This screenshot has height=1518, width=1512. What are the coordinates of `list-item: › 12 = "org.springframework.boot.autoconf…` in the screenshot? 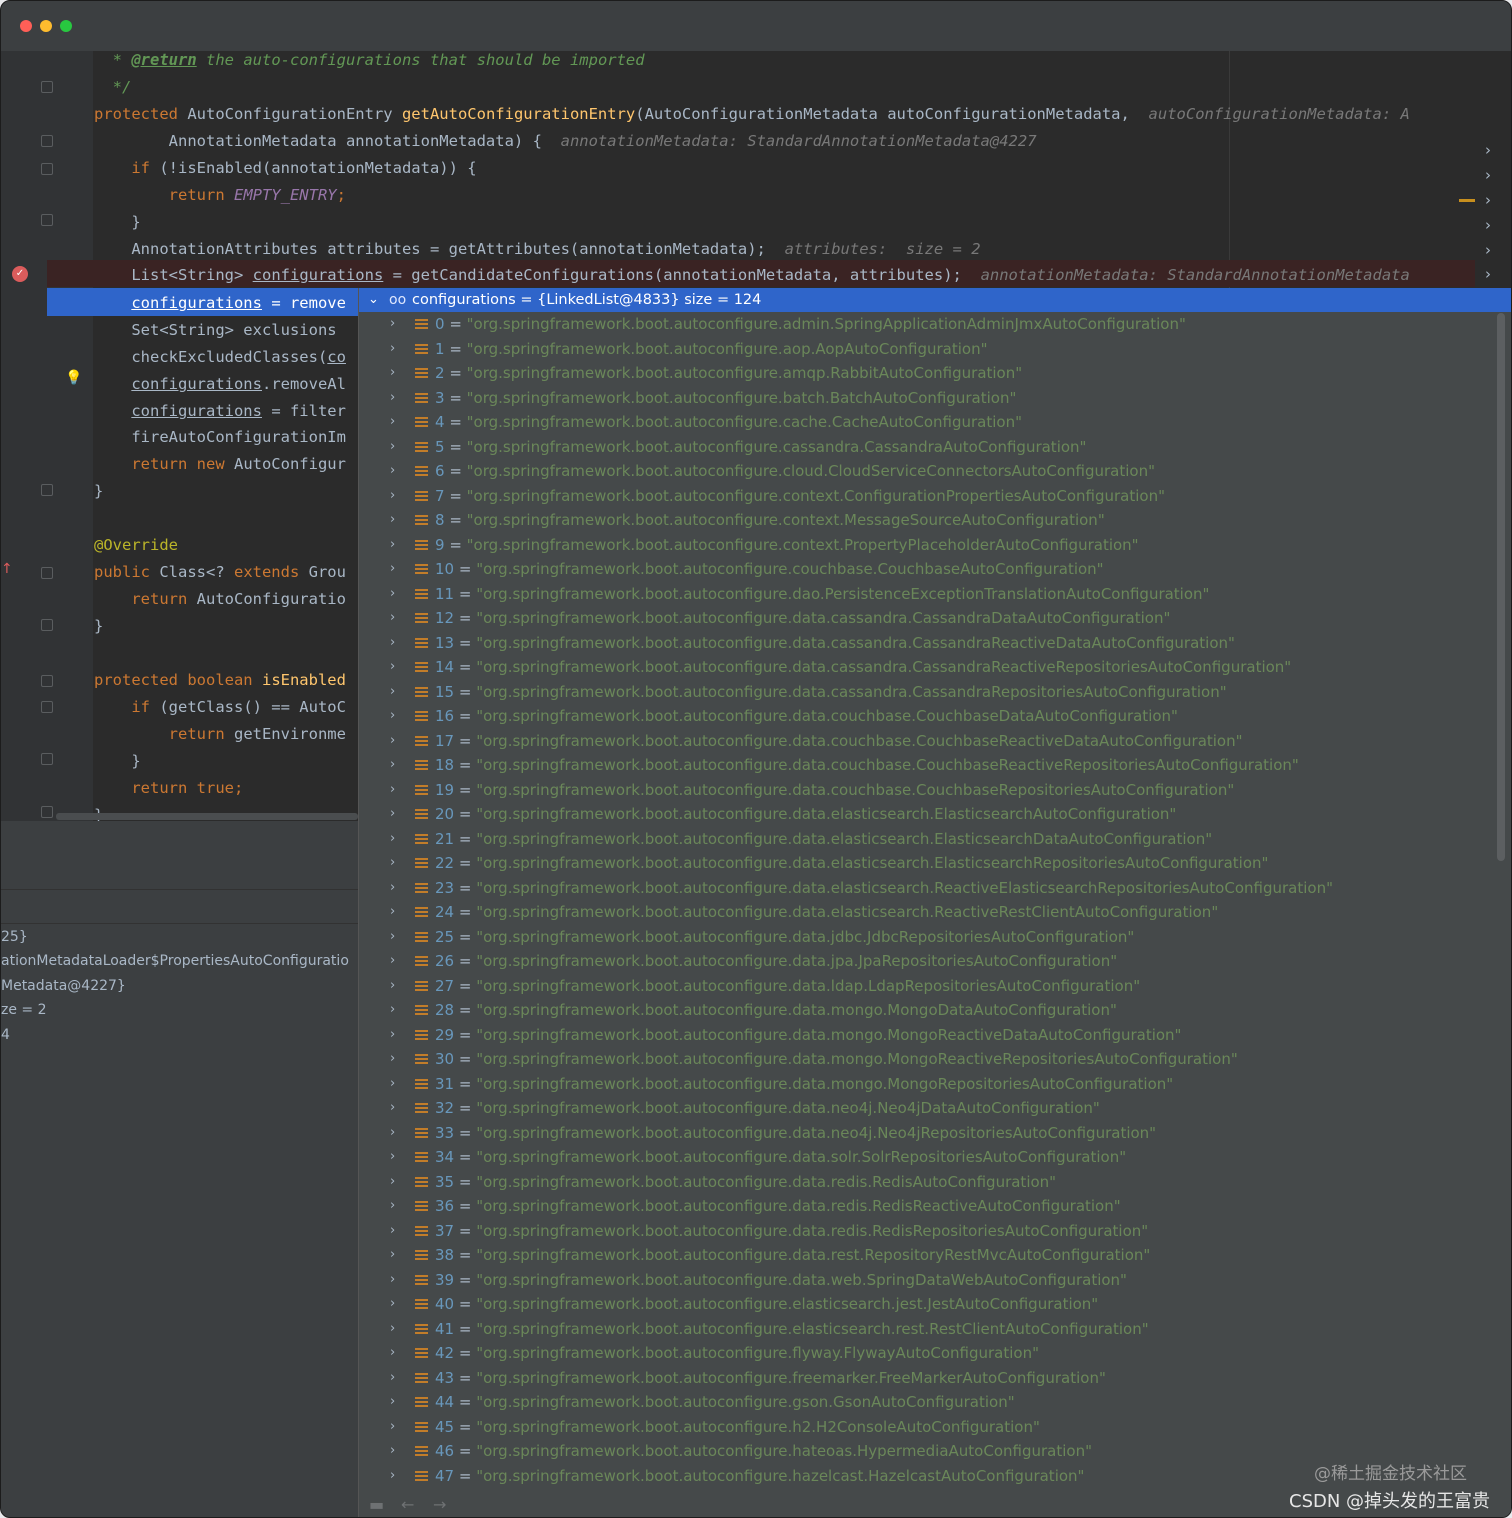 It's located at (934, 618).